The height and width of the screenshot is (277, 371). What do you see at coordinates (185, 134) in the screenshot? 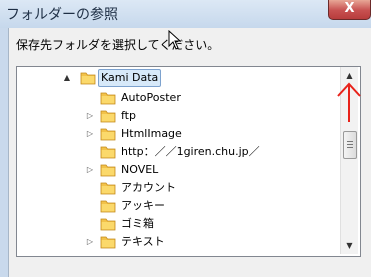
I see `tree-item: ▷ HtmlImage` at bounding box center [185, 134].